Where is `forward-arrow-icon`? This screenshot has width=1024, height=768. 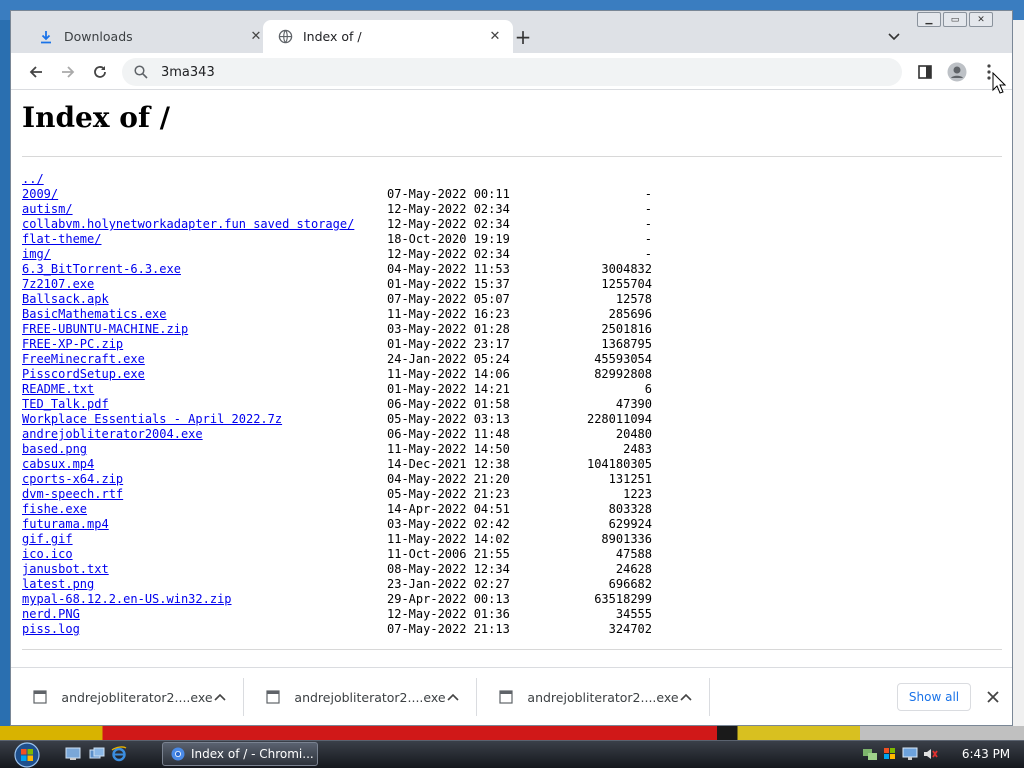 forward-arrow-icon is located at coordinates (68, 72).